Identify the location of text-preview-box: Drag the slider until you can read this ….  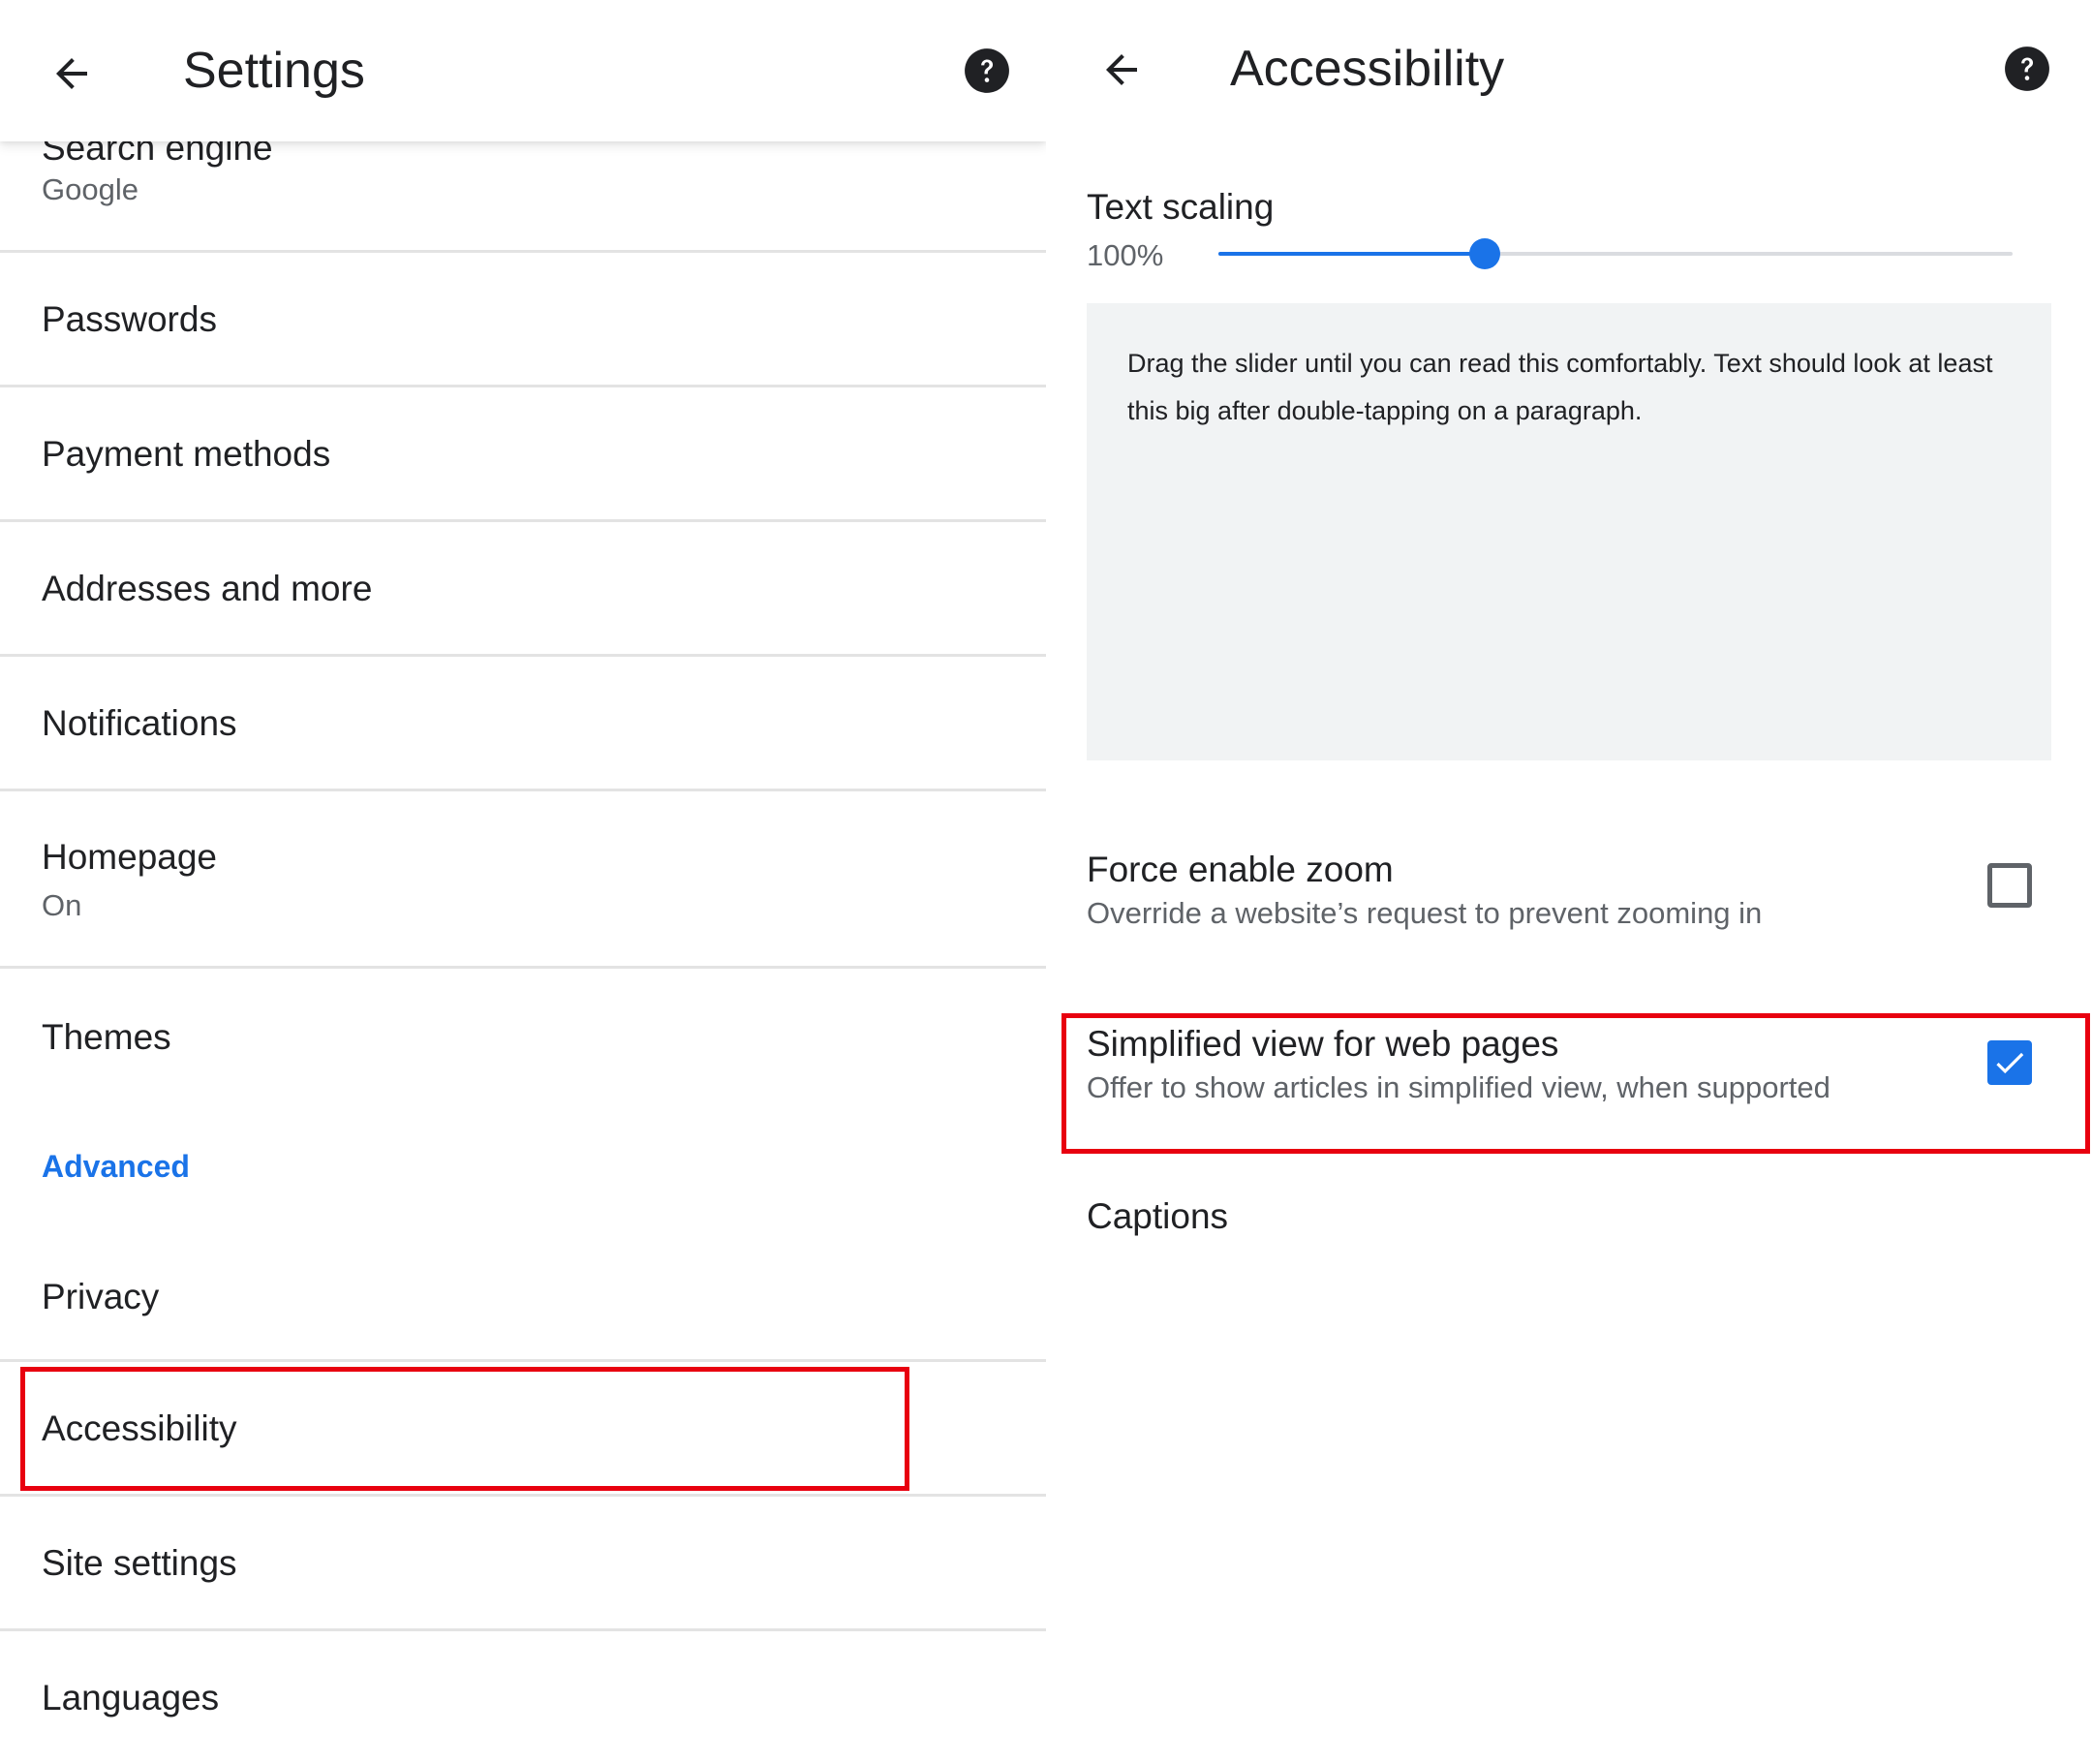
(1569, 531).